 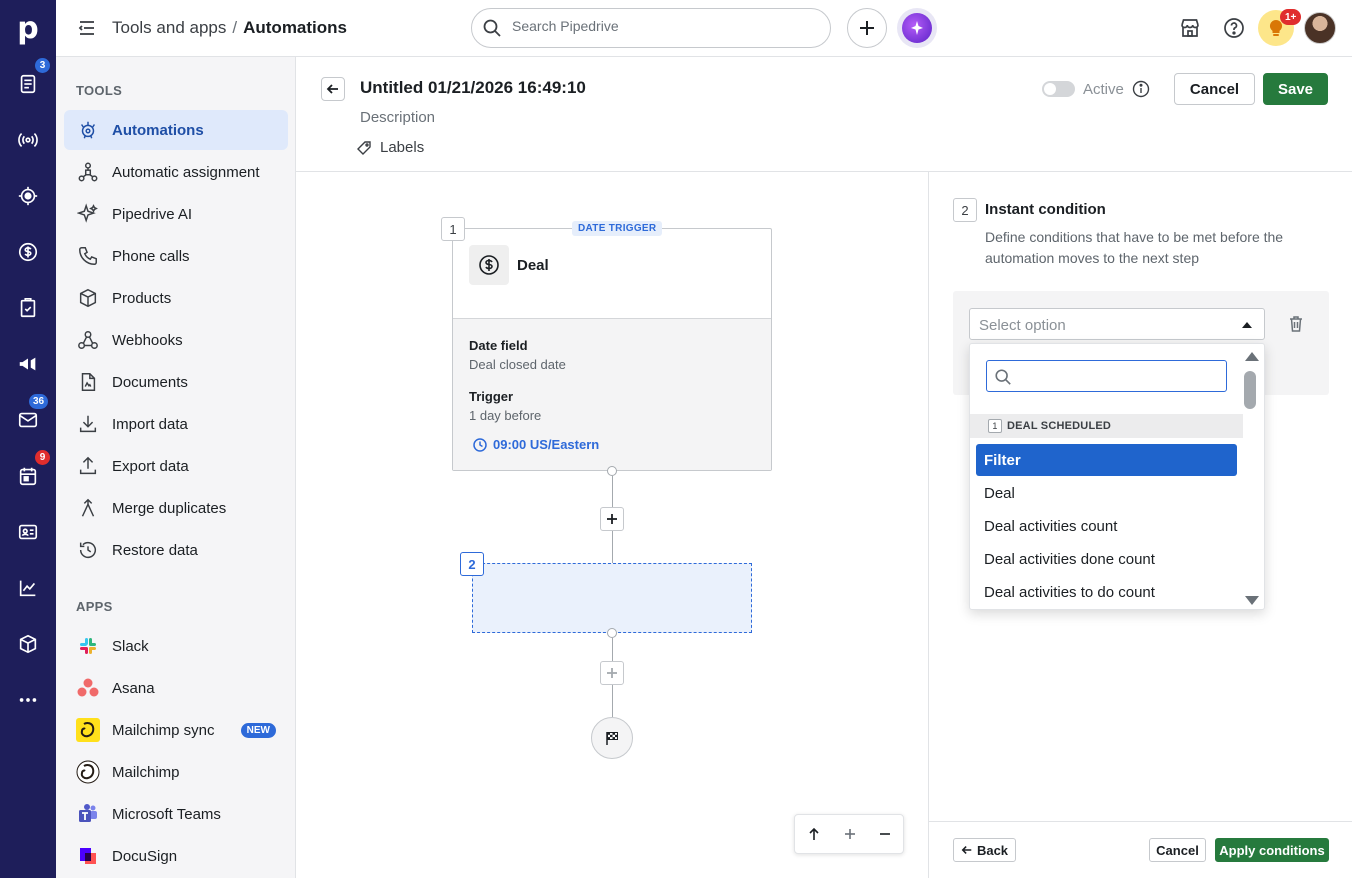 I want to click on marketplace-icon, so click(x=1190, y=28).